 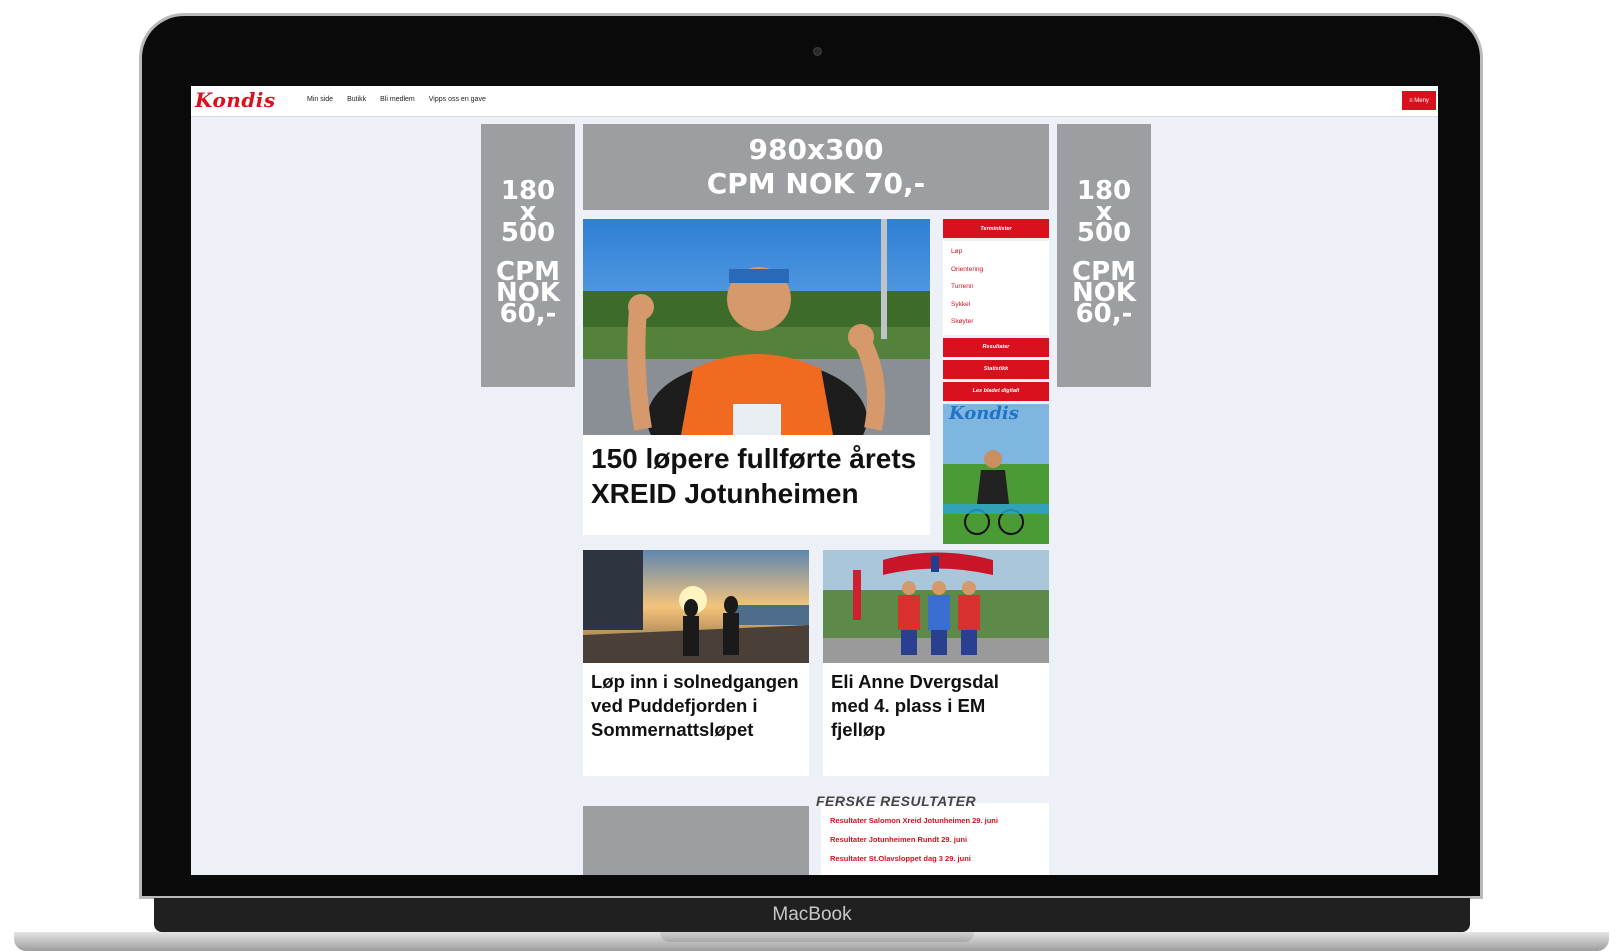 What do you see at coordinates (235, 100) in the screenshot?
I see `site-logo: Kondis` at bounding box center [235, 100].